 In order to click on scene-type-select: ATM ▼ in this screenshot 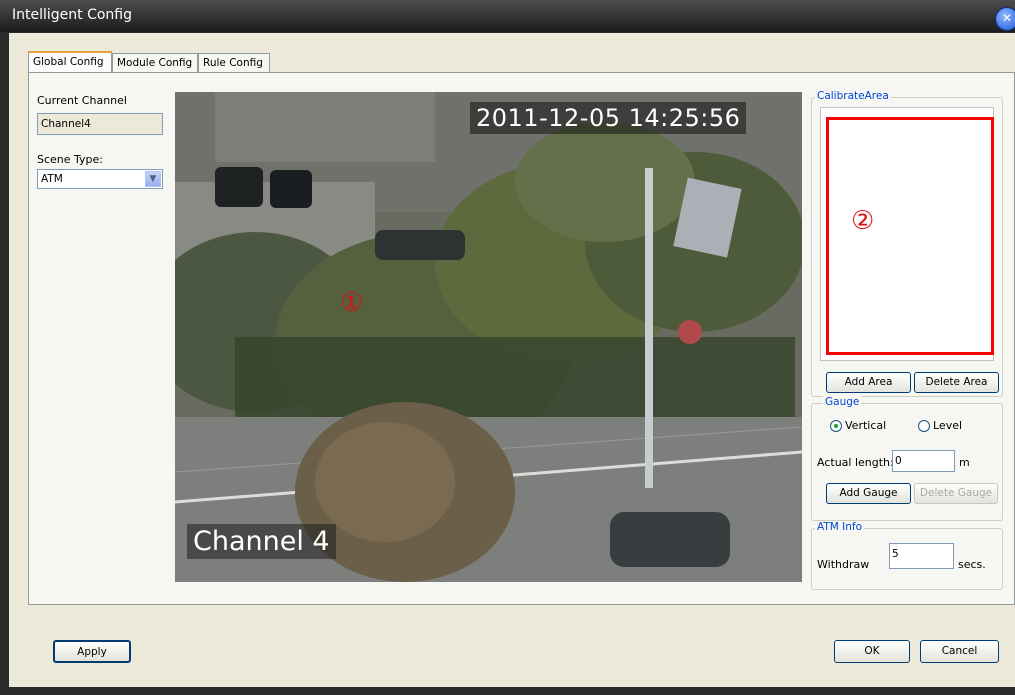, I will do `click(100, 179)`.